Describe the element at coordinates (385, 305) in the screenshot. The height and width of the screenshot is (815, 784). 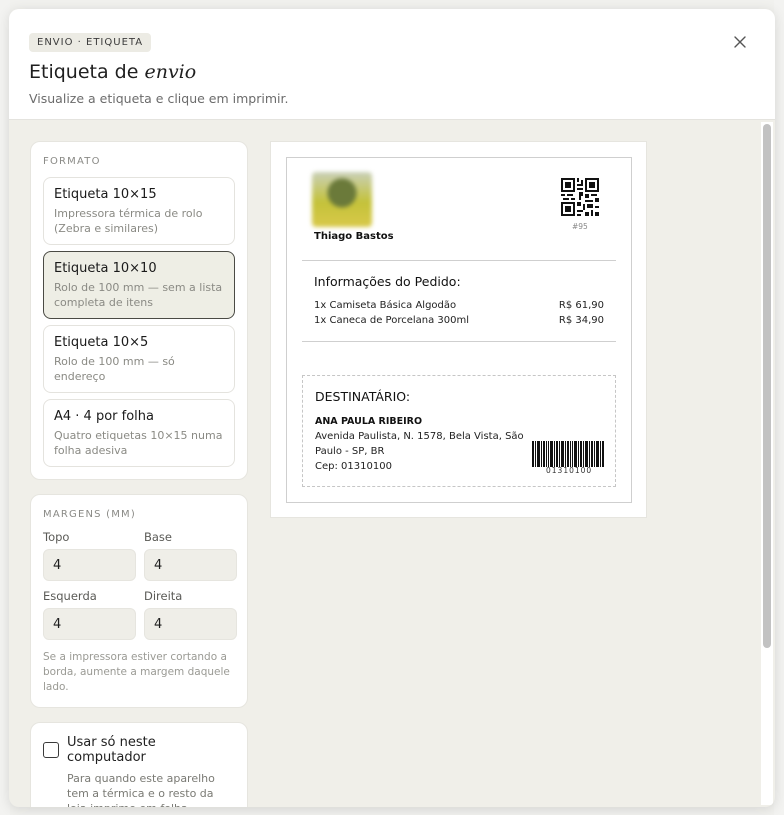
I see `order-item-desc: 1x Camiseta Básica Algodão` at that location.